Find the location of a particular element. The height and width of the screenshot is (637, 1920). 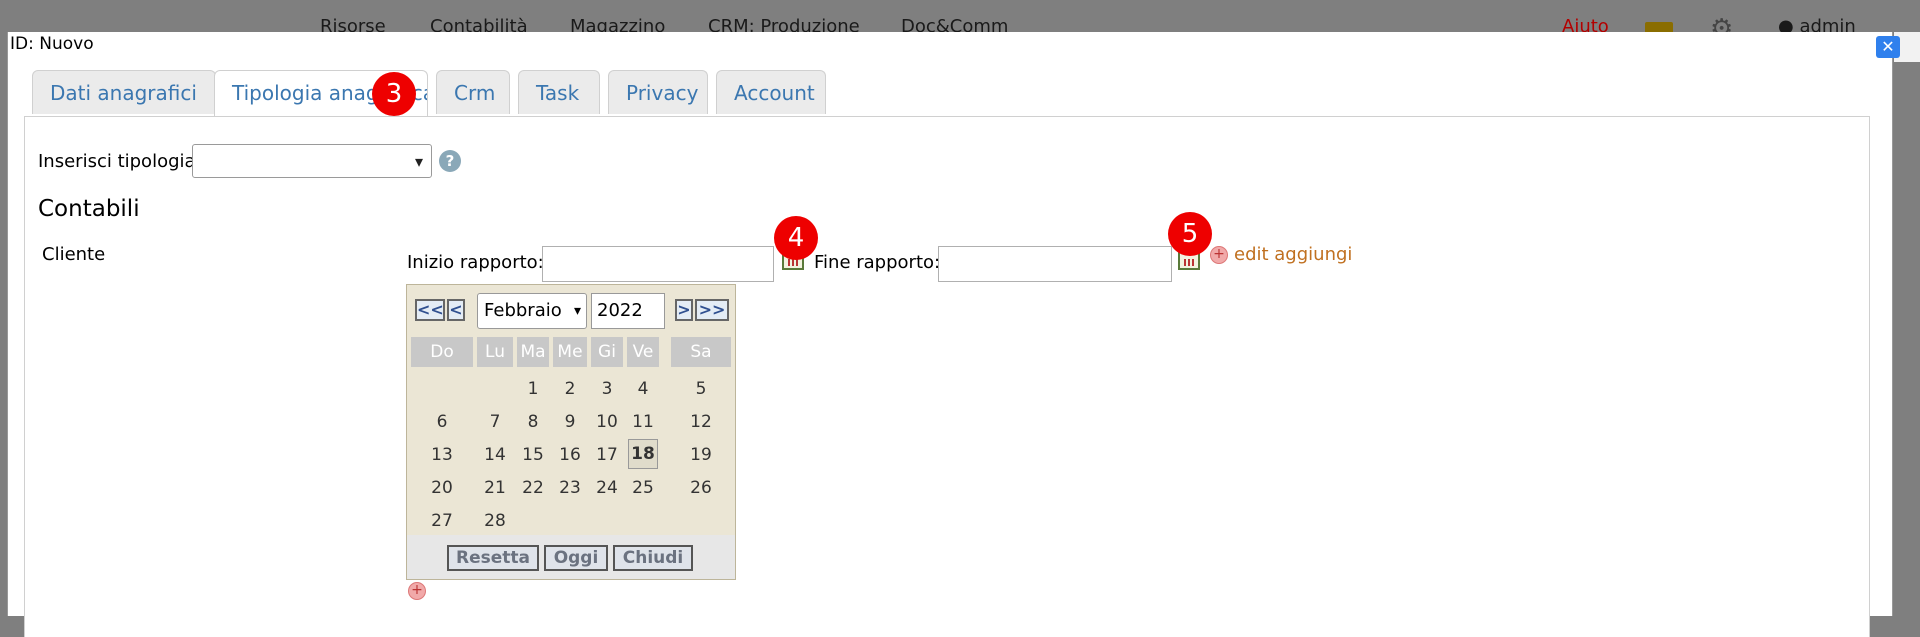

calendar-day: 27 is located at coordinates (442, 521).